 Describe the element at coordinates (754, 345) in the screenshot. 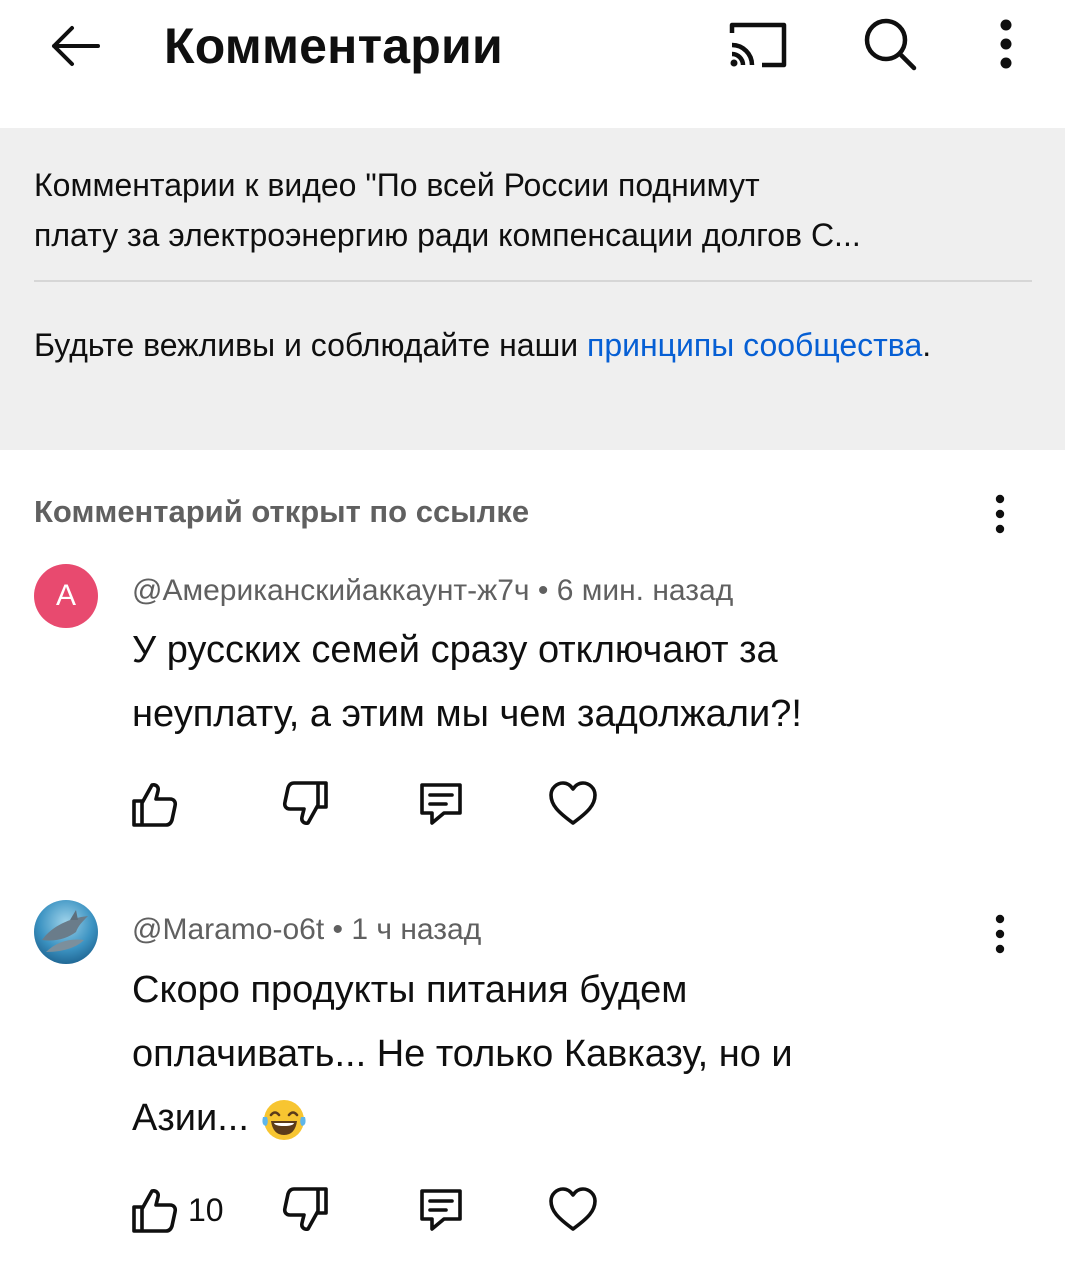

I see `community-guidelines-link: принципы сообщества` at that location.